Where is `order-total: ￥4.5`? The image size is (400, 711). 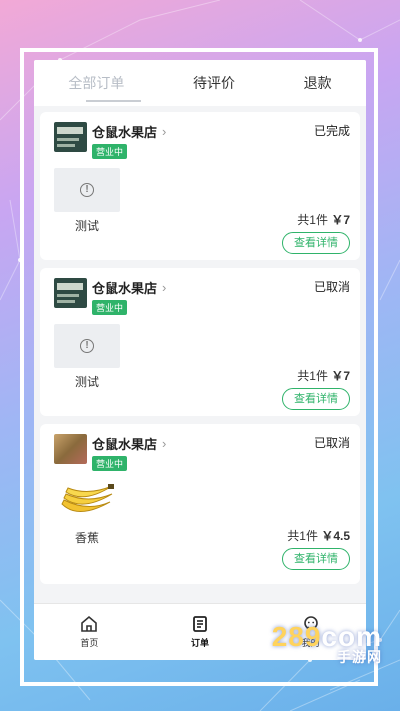
order-total: ￥4.5 is located at coordinates (335, 536).